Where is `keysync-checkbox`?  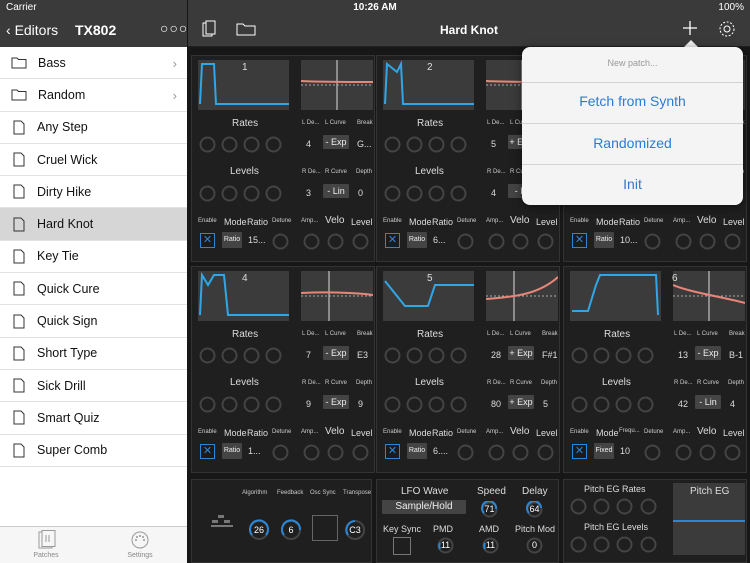
keysync-checkbox is located at coordinates (402, 546).